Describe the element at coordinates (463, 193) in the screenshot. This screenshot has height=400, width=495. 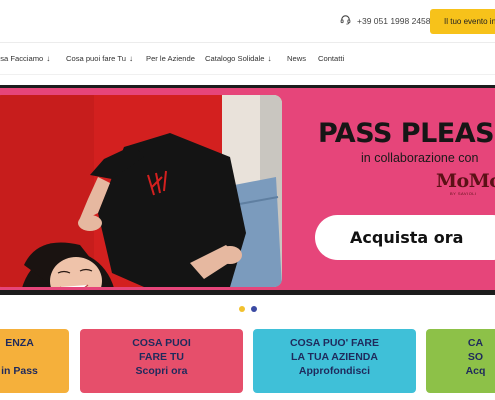
I see `brand-logo-sub: BY SAVIOLI` at that location.